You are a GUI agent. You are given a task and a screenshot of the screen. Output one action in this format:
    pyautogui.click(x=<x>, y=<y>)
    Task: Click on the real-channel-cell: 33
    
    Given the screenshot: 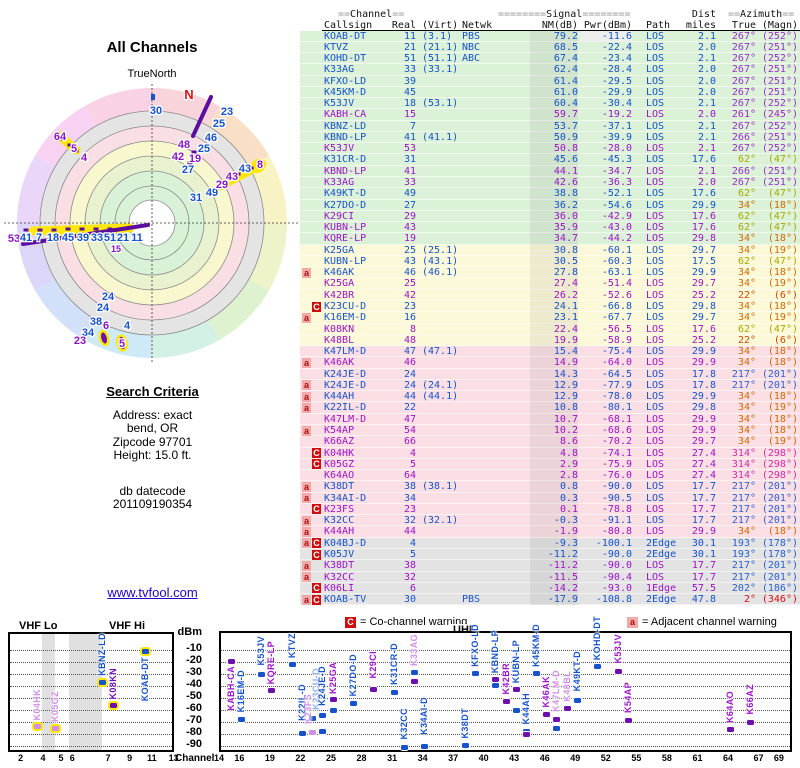 What is the action you would take?
    pyautogui.click(x=409, y=183)
    